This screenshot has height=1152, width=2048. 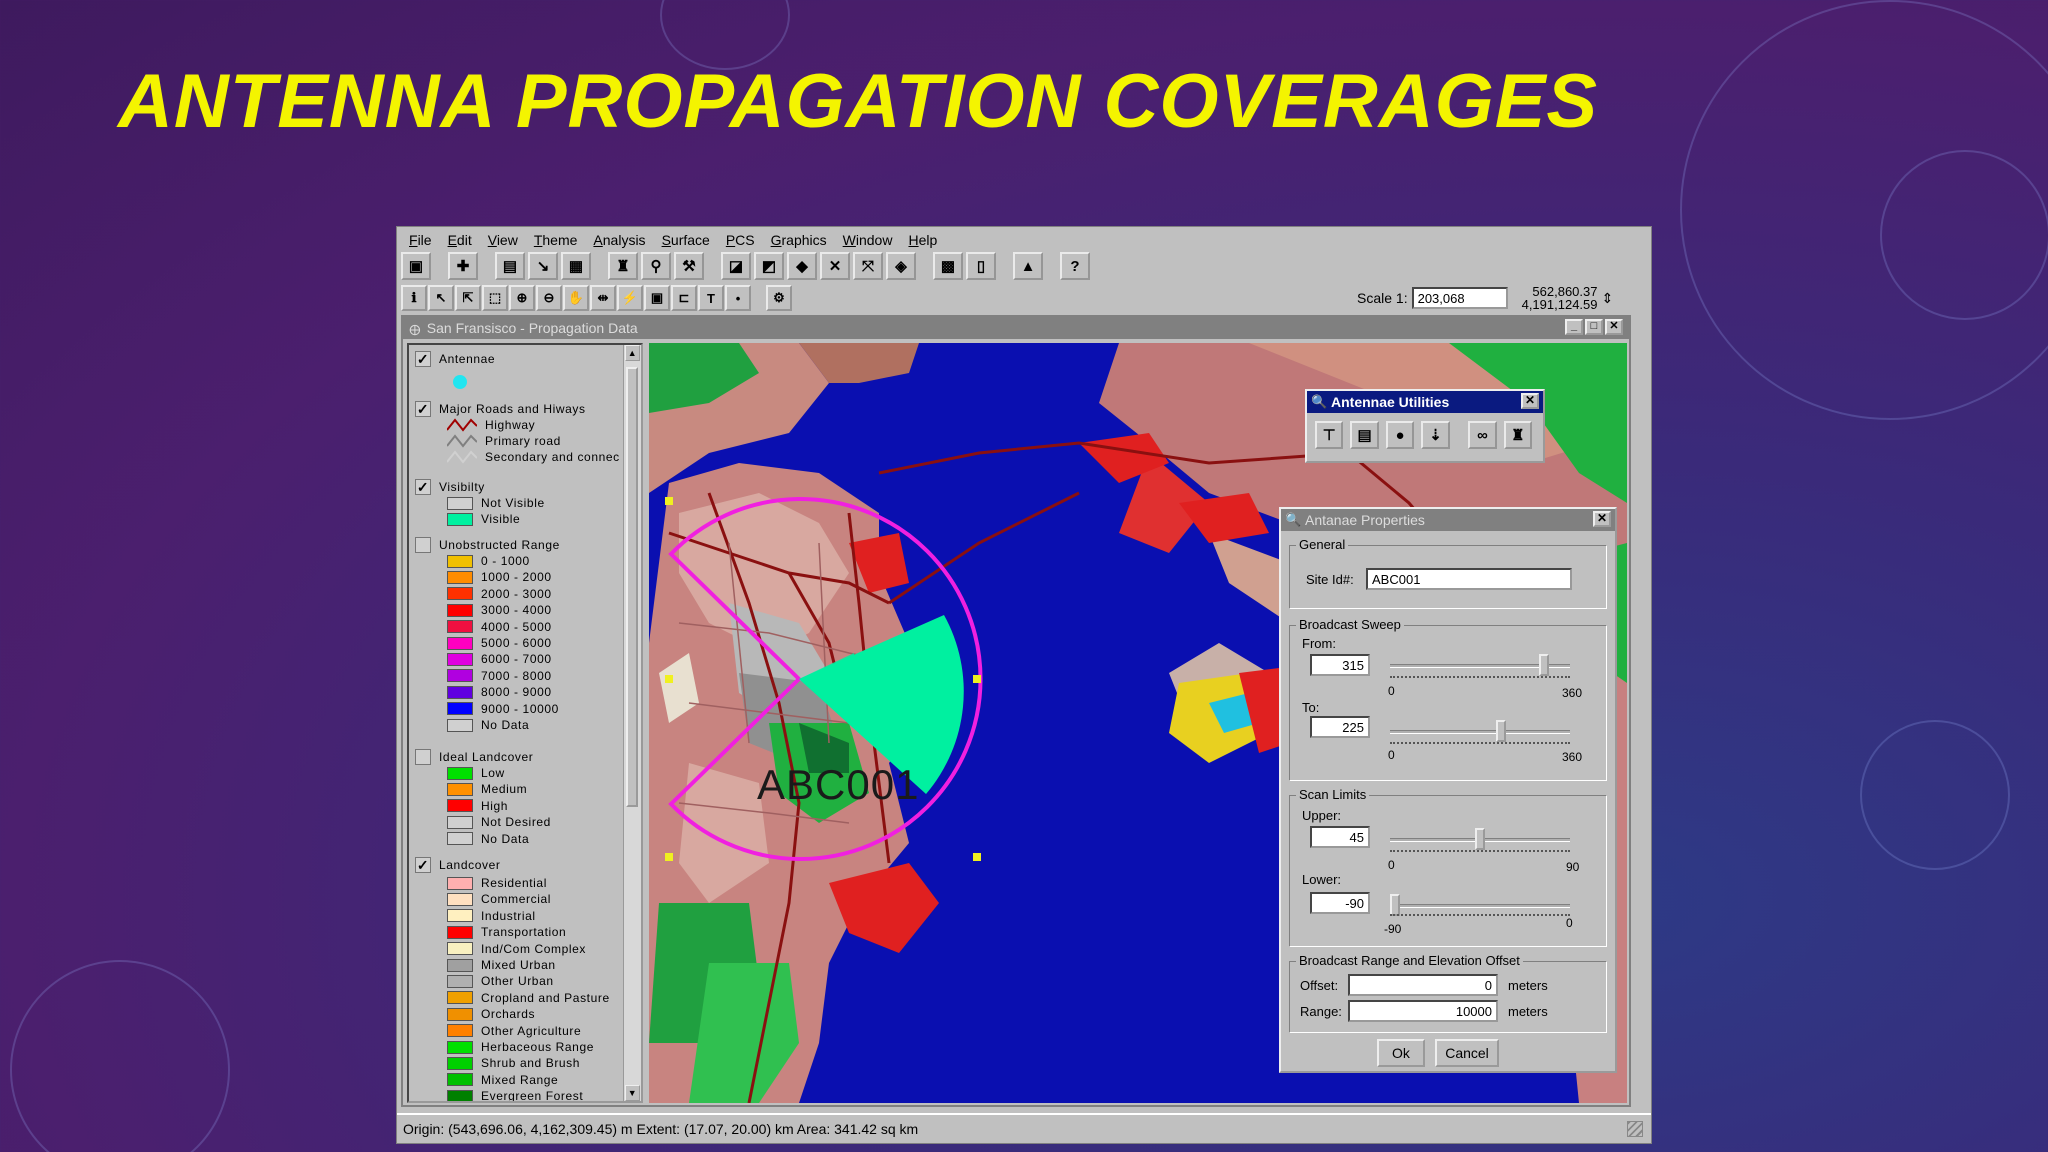 I want to click on maximize-icon: □, so click(x=1594, y=327).